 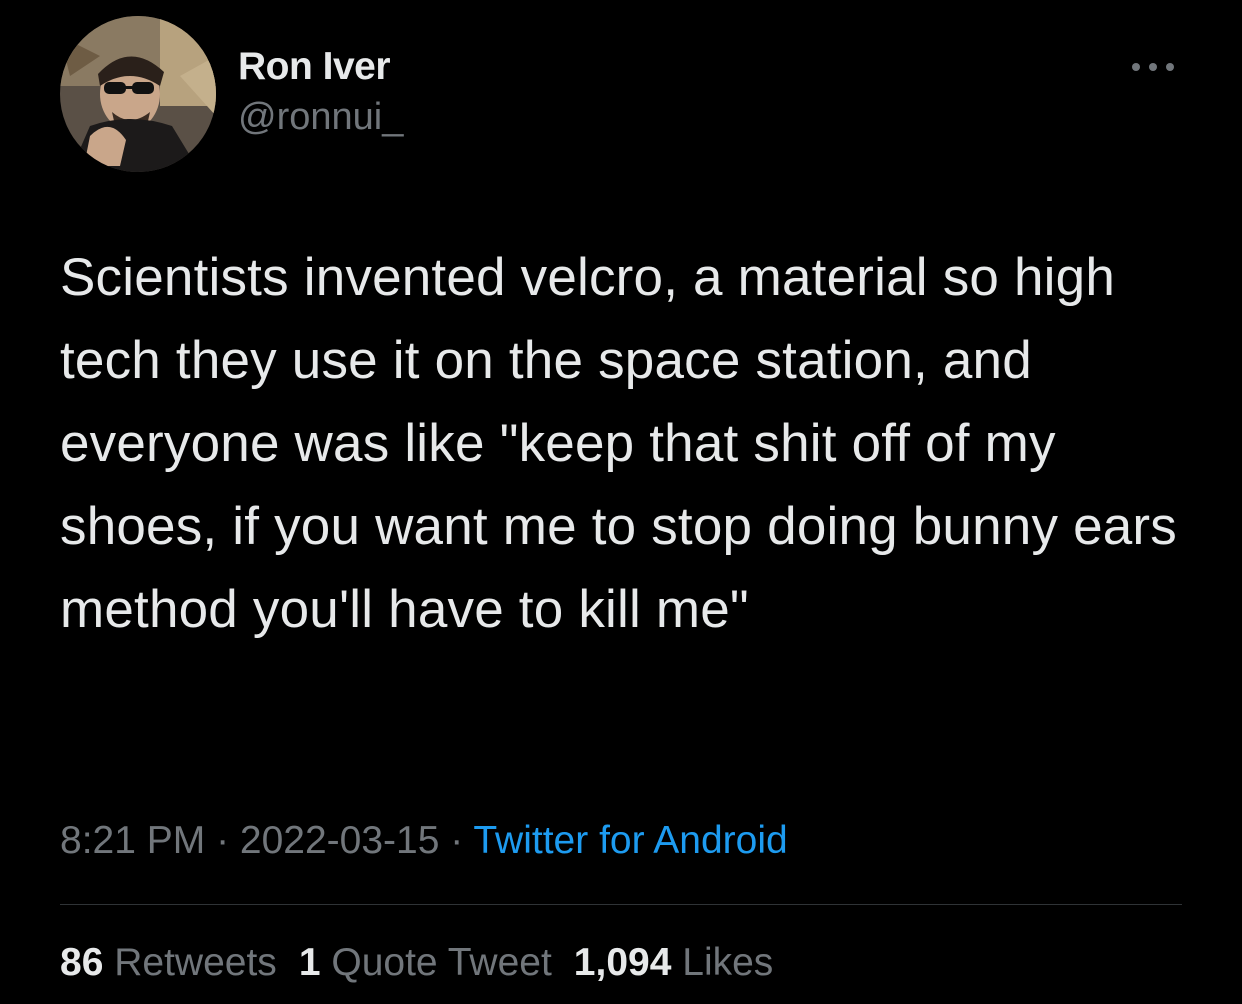 I want to click on avatar, so click(x=138, y=94).